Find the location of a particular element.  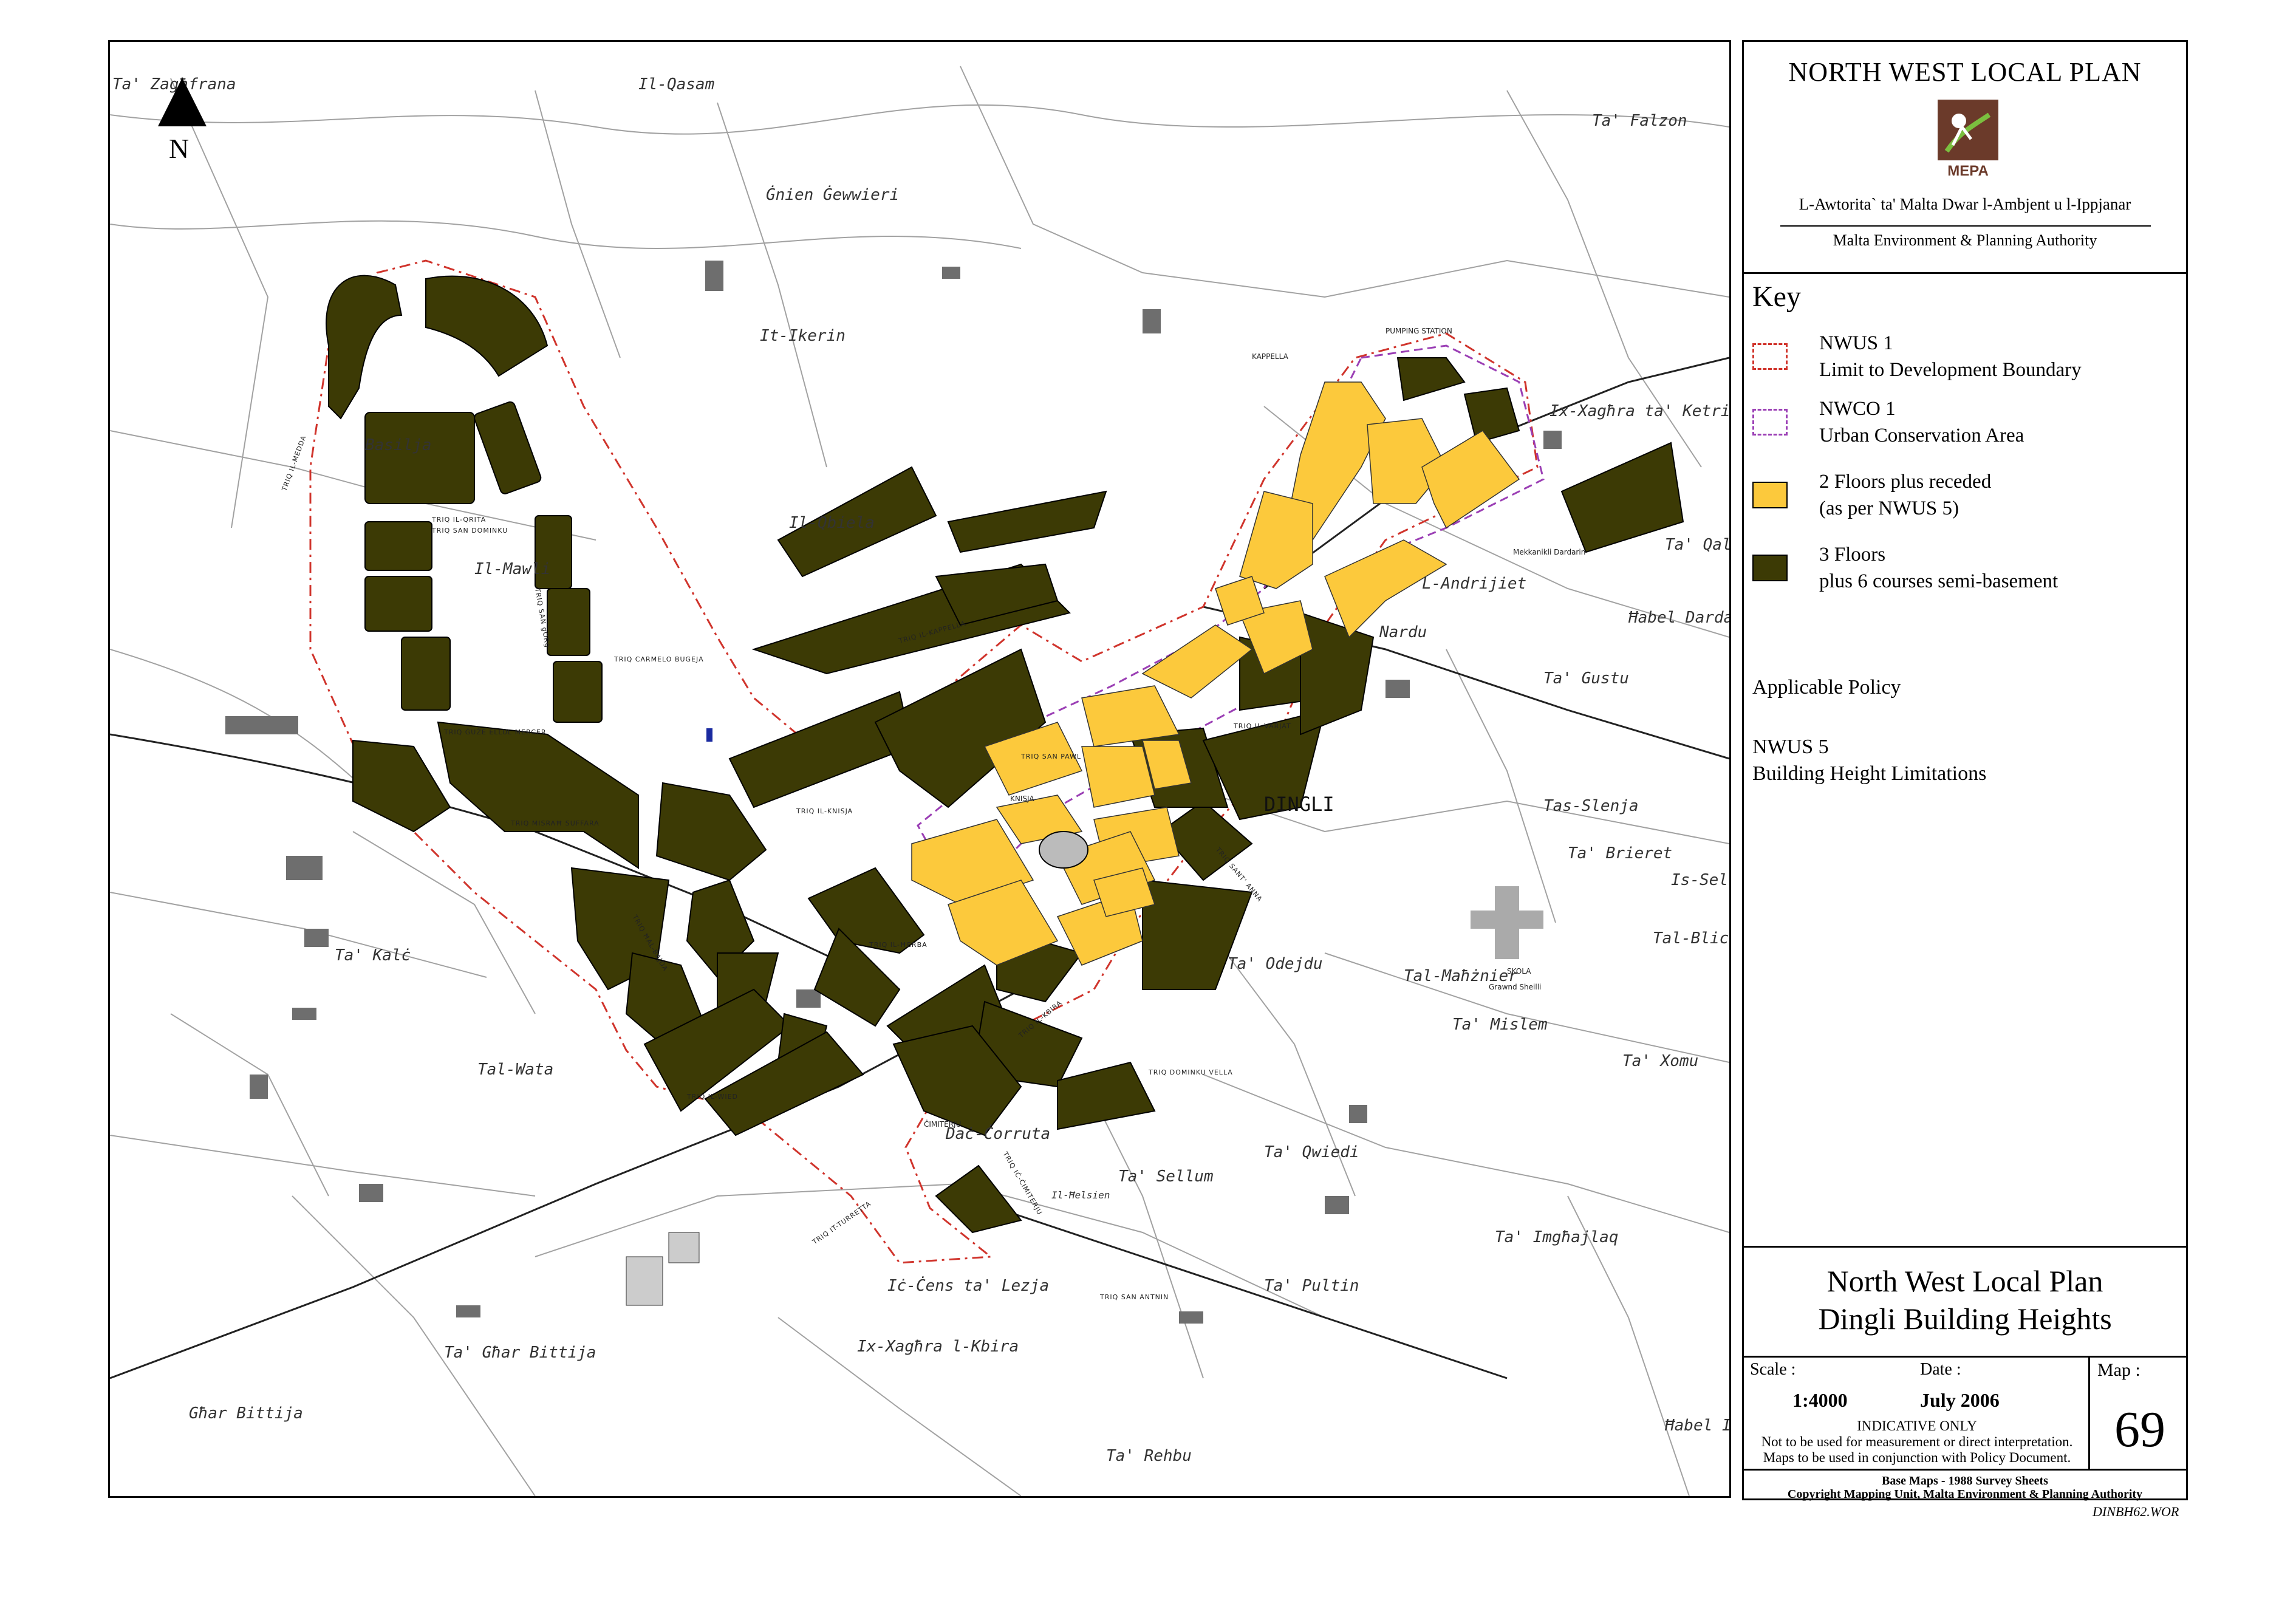

map-label: Ix-Xagħra l-Kbira is located at coordinates (938, 1347).